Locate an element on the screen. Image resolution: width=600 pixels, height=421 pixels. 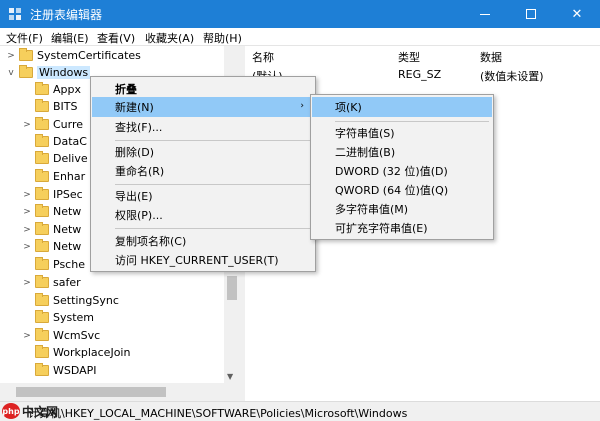
tree-node-label: Curre is located at coordinates (68, 124).